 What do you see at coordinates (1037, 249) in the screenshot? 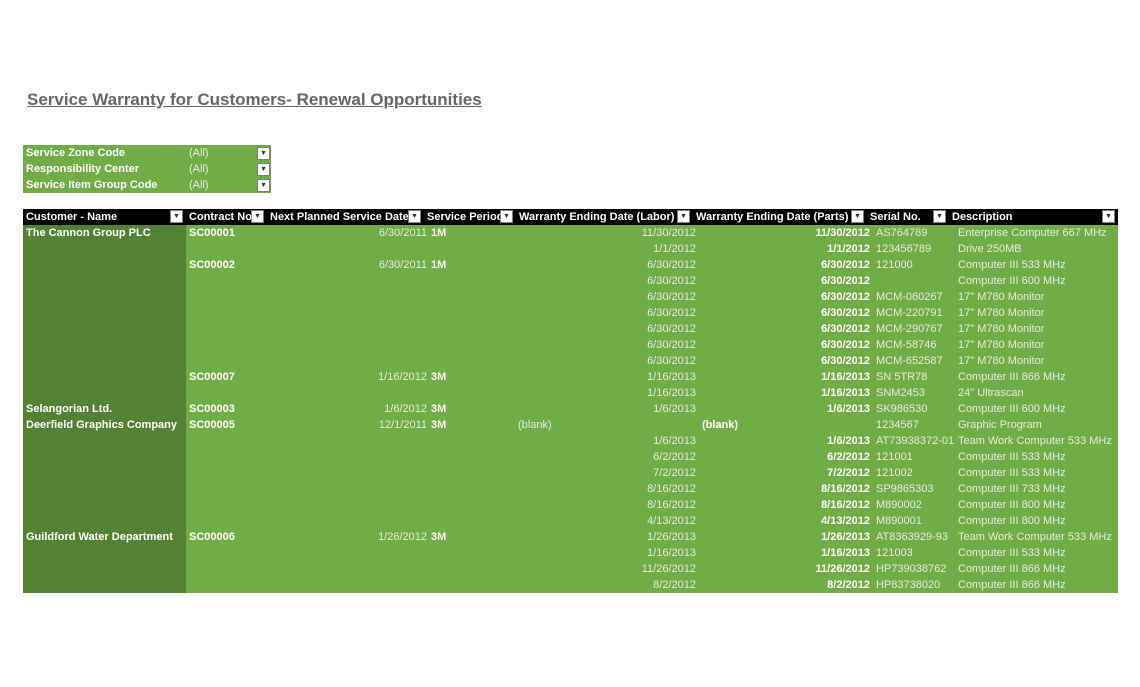
I see `description-cell: Drive 250MB` at bounding box center [1037, 249].